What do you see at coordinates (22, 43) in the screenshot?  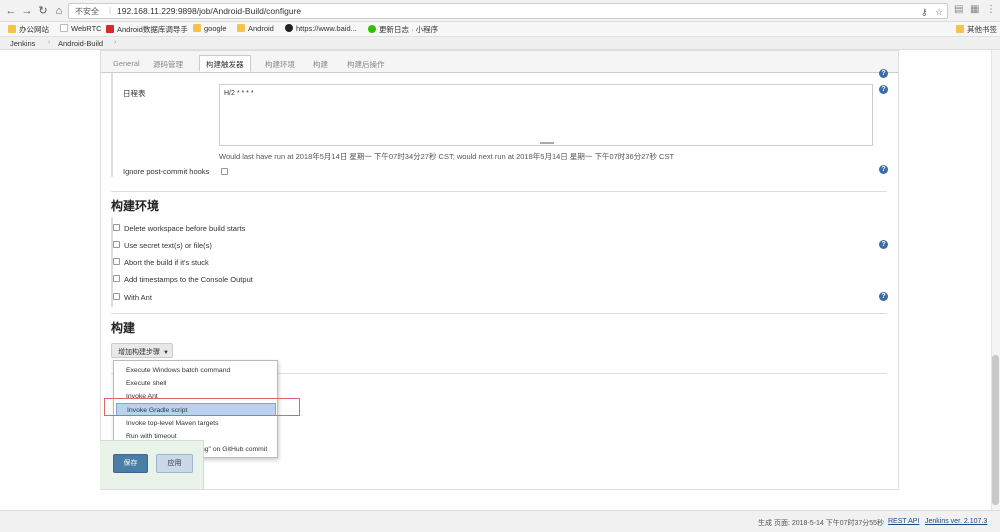 I see `breadcrumb-jenkins: Jenkins` at bounding box center [22, 43].